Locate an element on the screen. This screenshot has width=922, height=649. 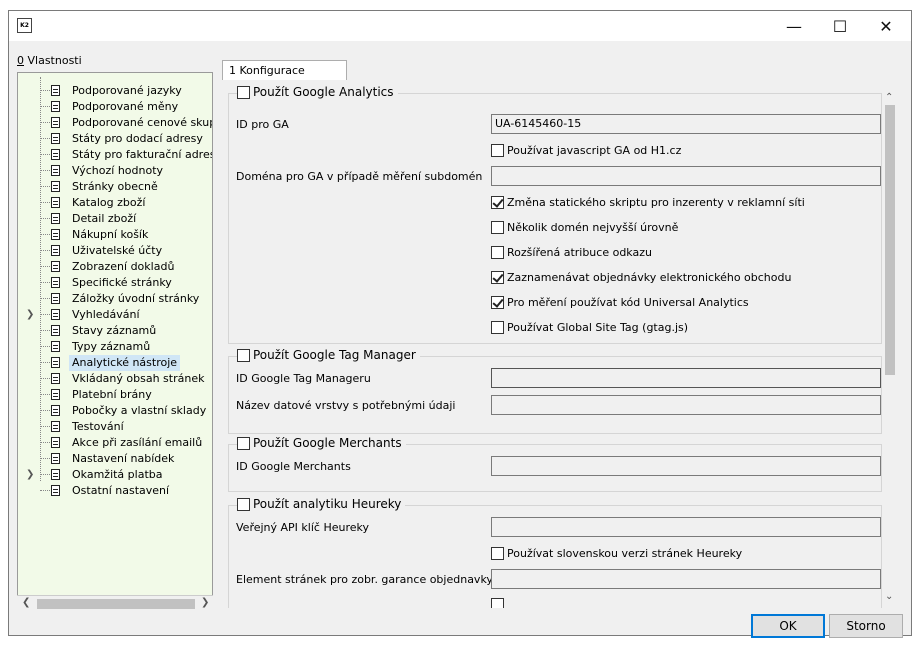
tree-item-label: Záložky úvodní stránky is located at coordinates (136, 298).